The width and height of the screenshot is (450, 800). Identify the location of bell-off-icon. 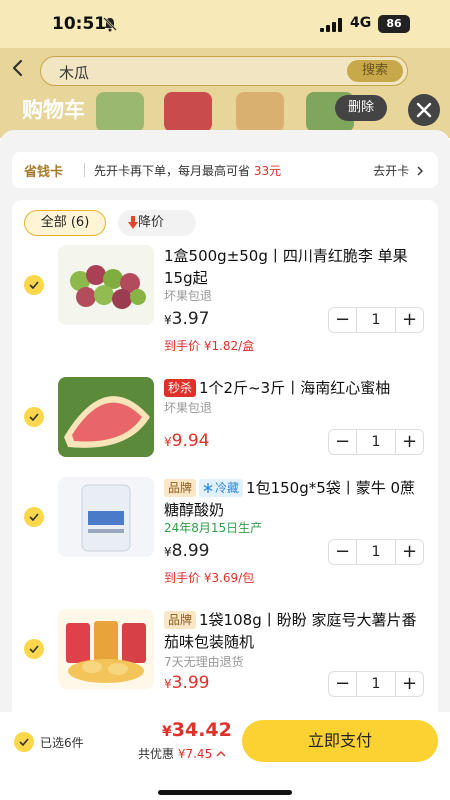
(110, 24).